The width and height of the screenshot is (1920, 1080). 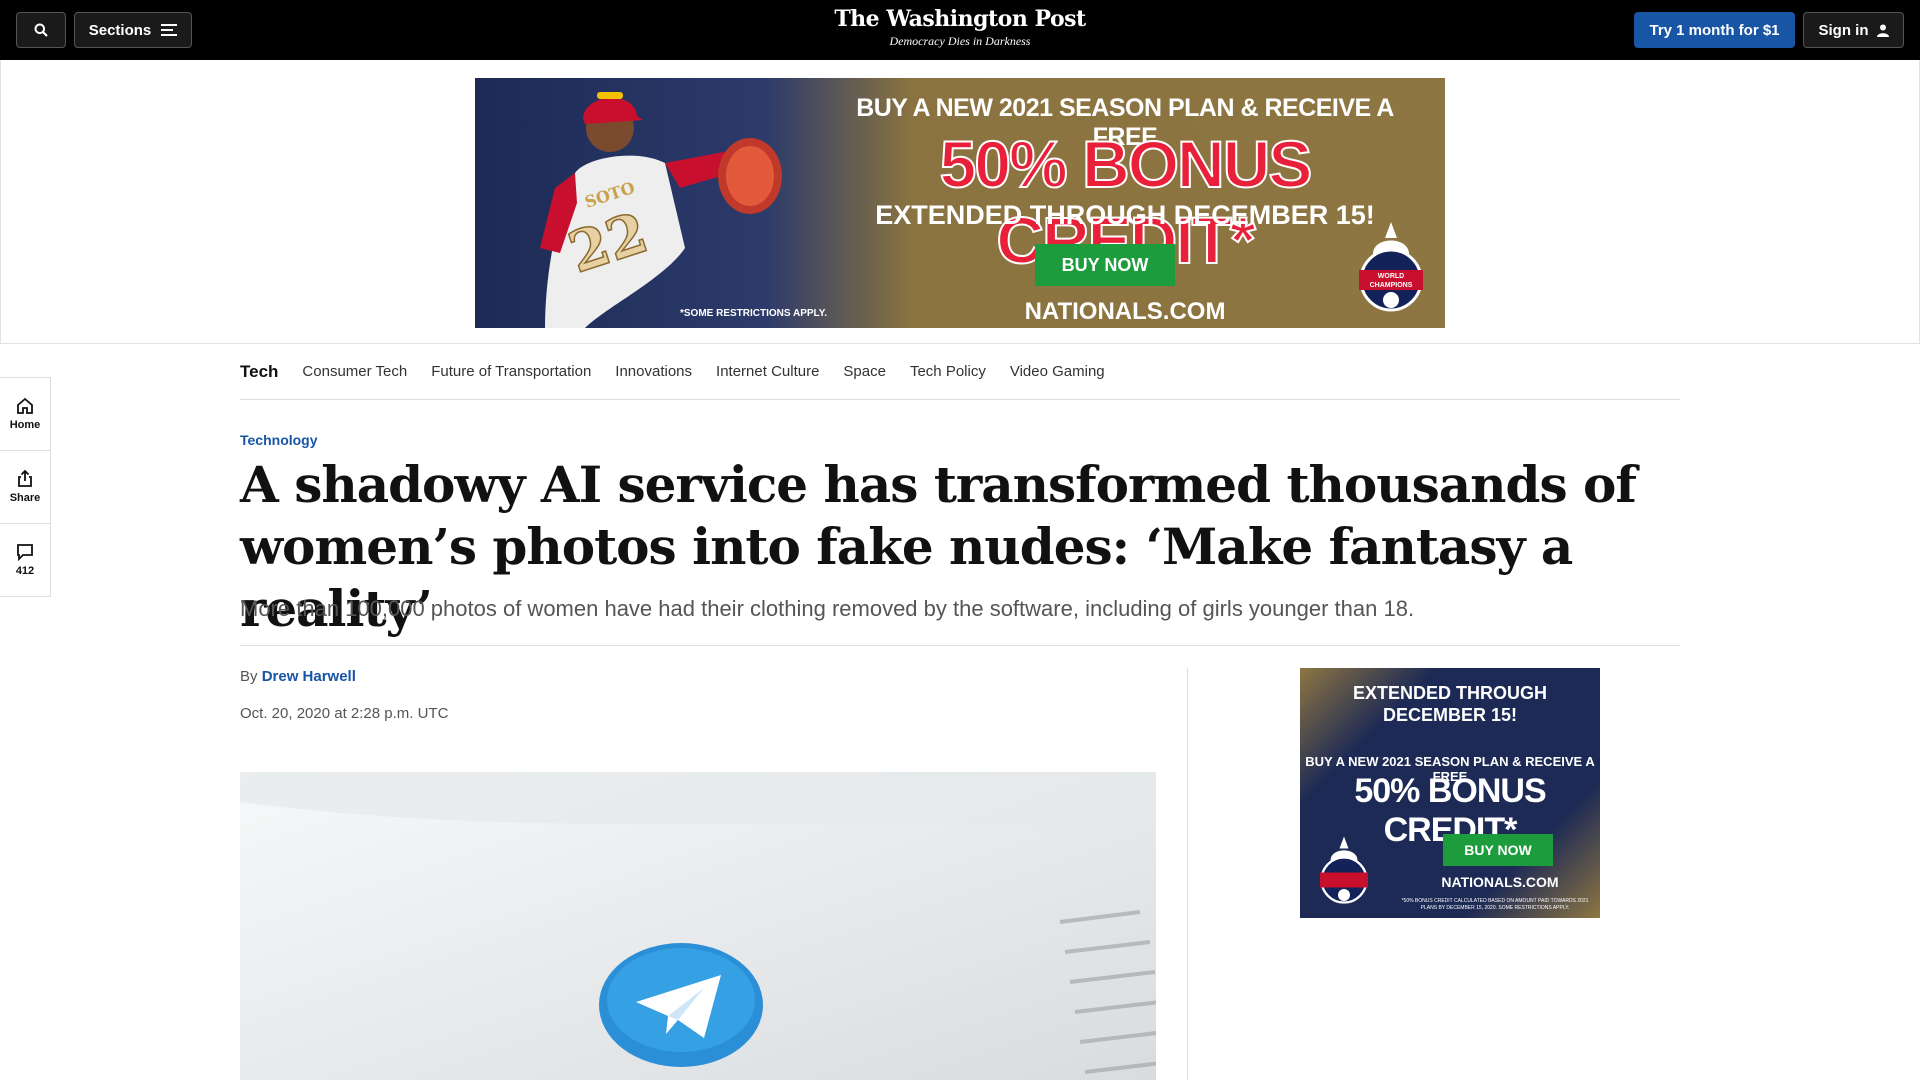 I want to click on menu-icon, so click(x=169, y=30).